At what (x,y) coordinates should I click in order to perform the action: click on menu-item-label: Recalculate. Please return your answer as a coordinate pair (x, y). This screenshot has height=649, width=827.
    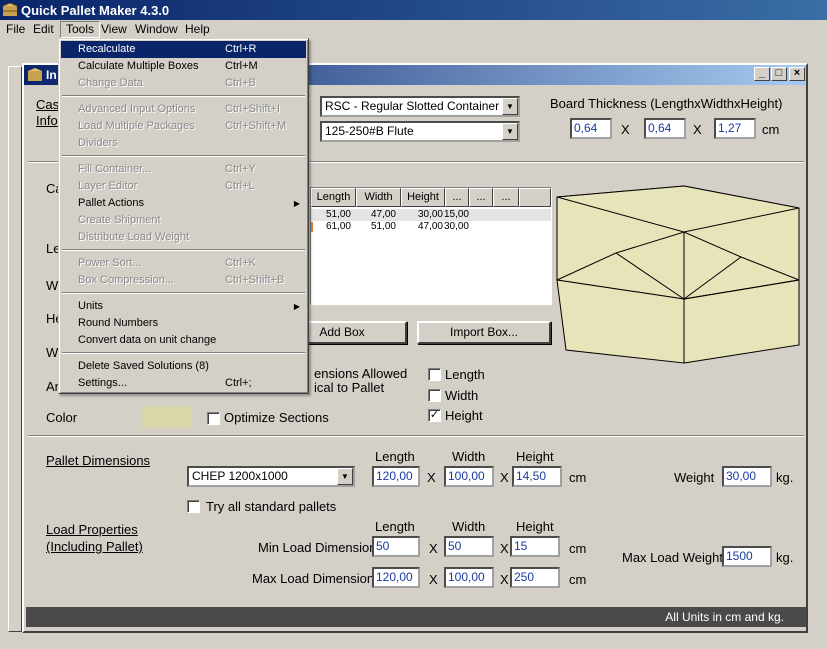
    Looking at the image, I should click on (107, 49).